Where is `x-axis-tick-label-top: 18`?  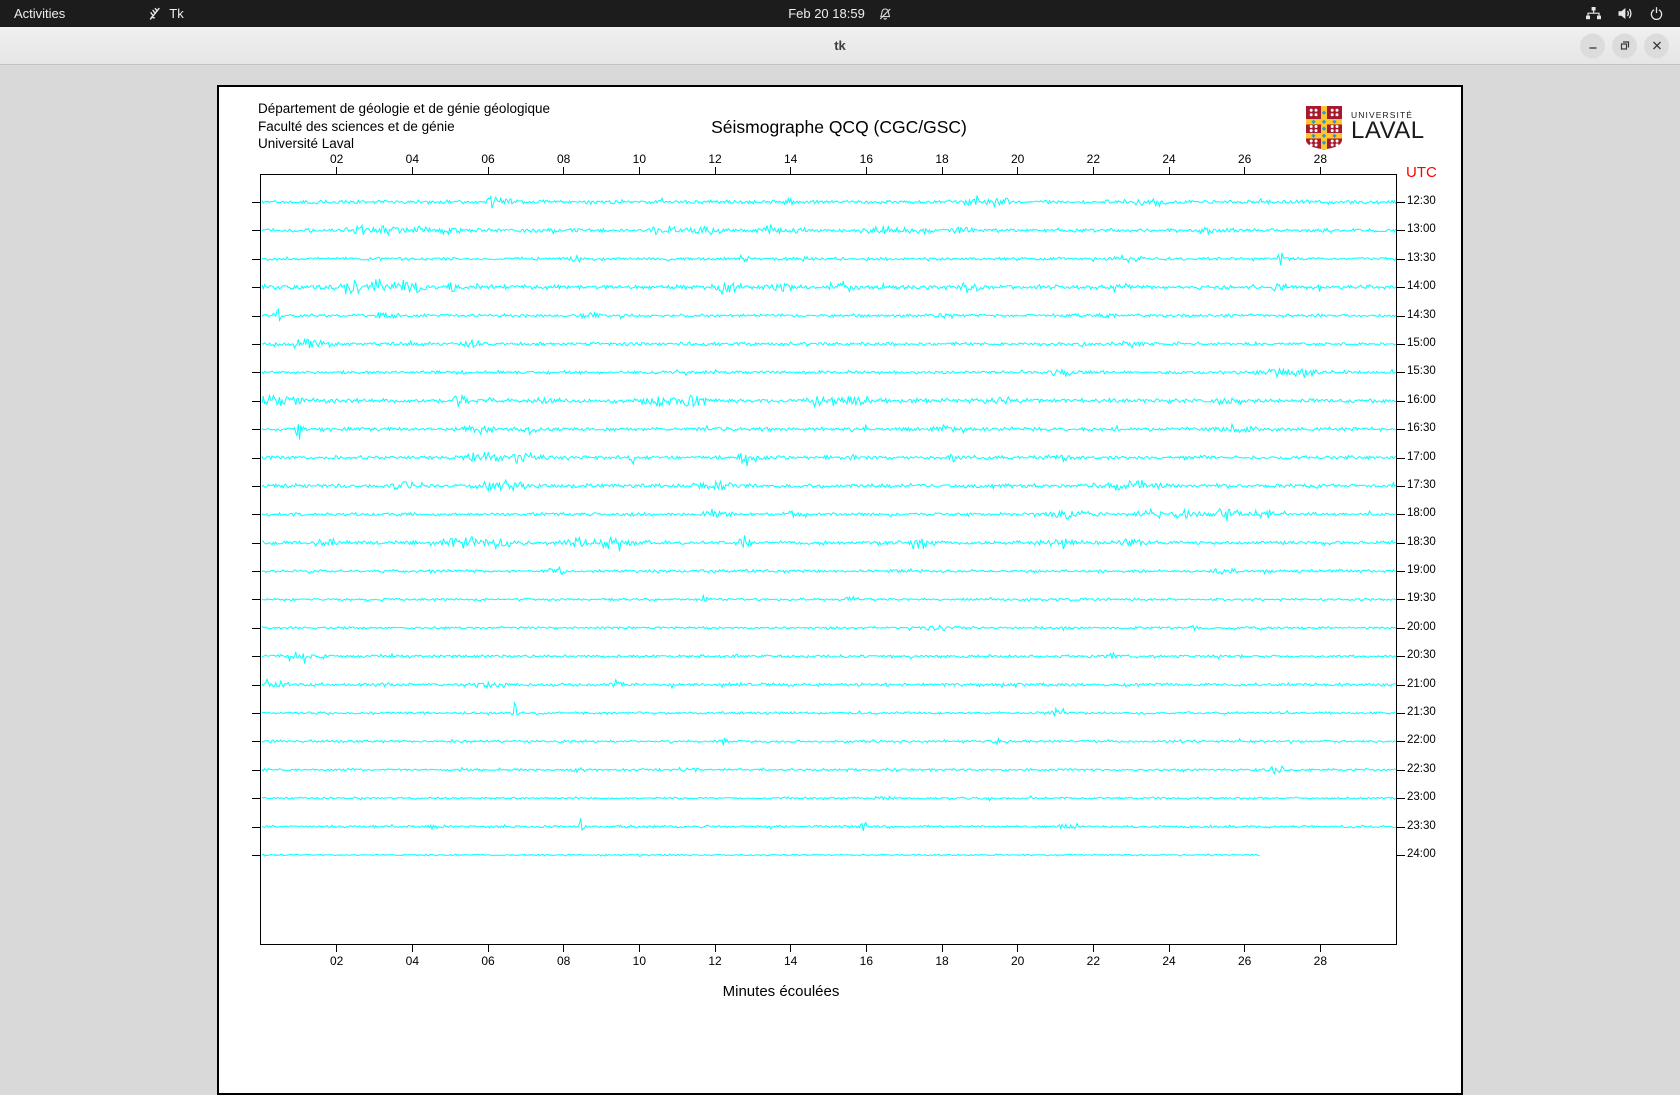
x-axis-tick-label-top: 18 is located at coordinates (942, 159).